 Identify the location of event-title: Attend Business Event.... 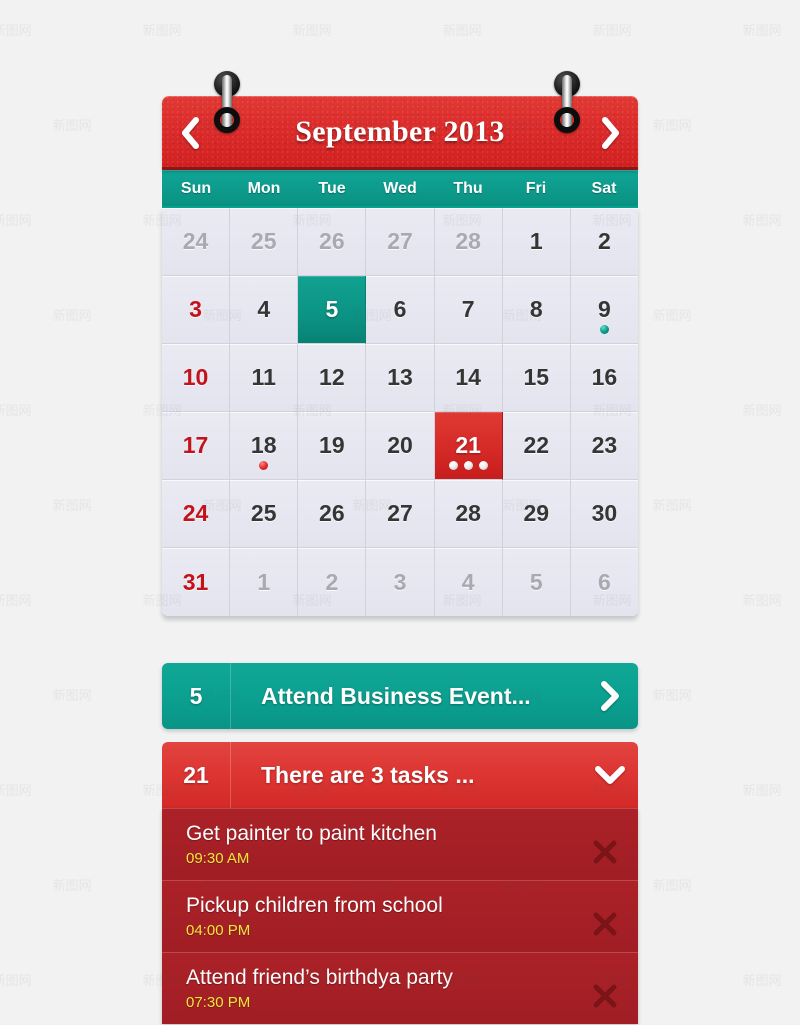
(396, 695).